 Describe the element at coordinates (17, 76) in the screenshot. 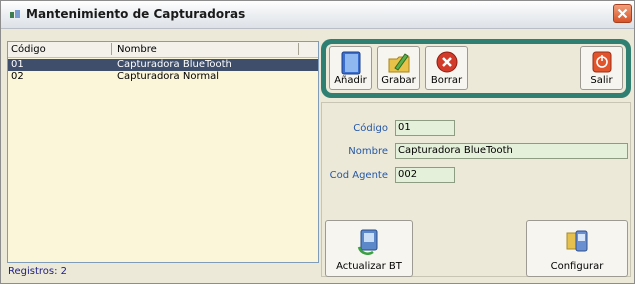

I see `row-codigo: 02` at that location.